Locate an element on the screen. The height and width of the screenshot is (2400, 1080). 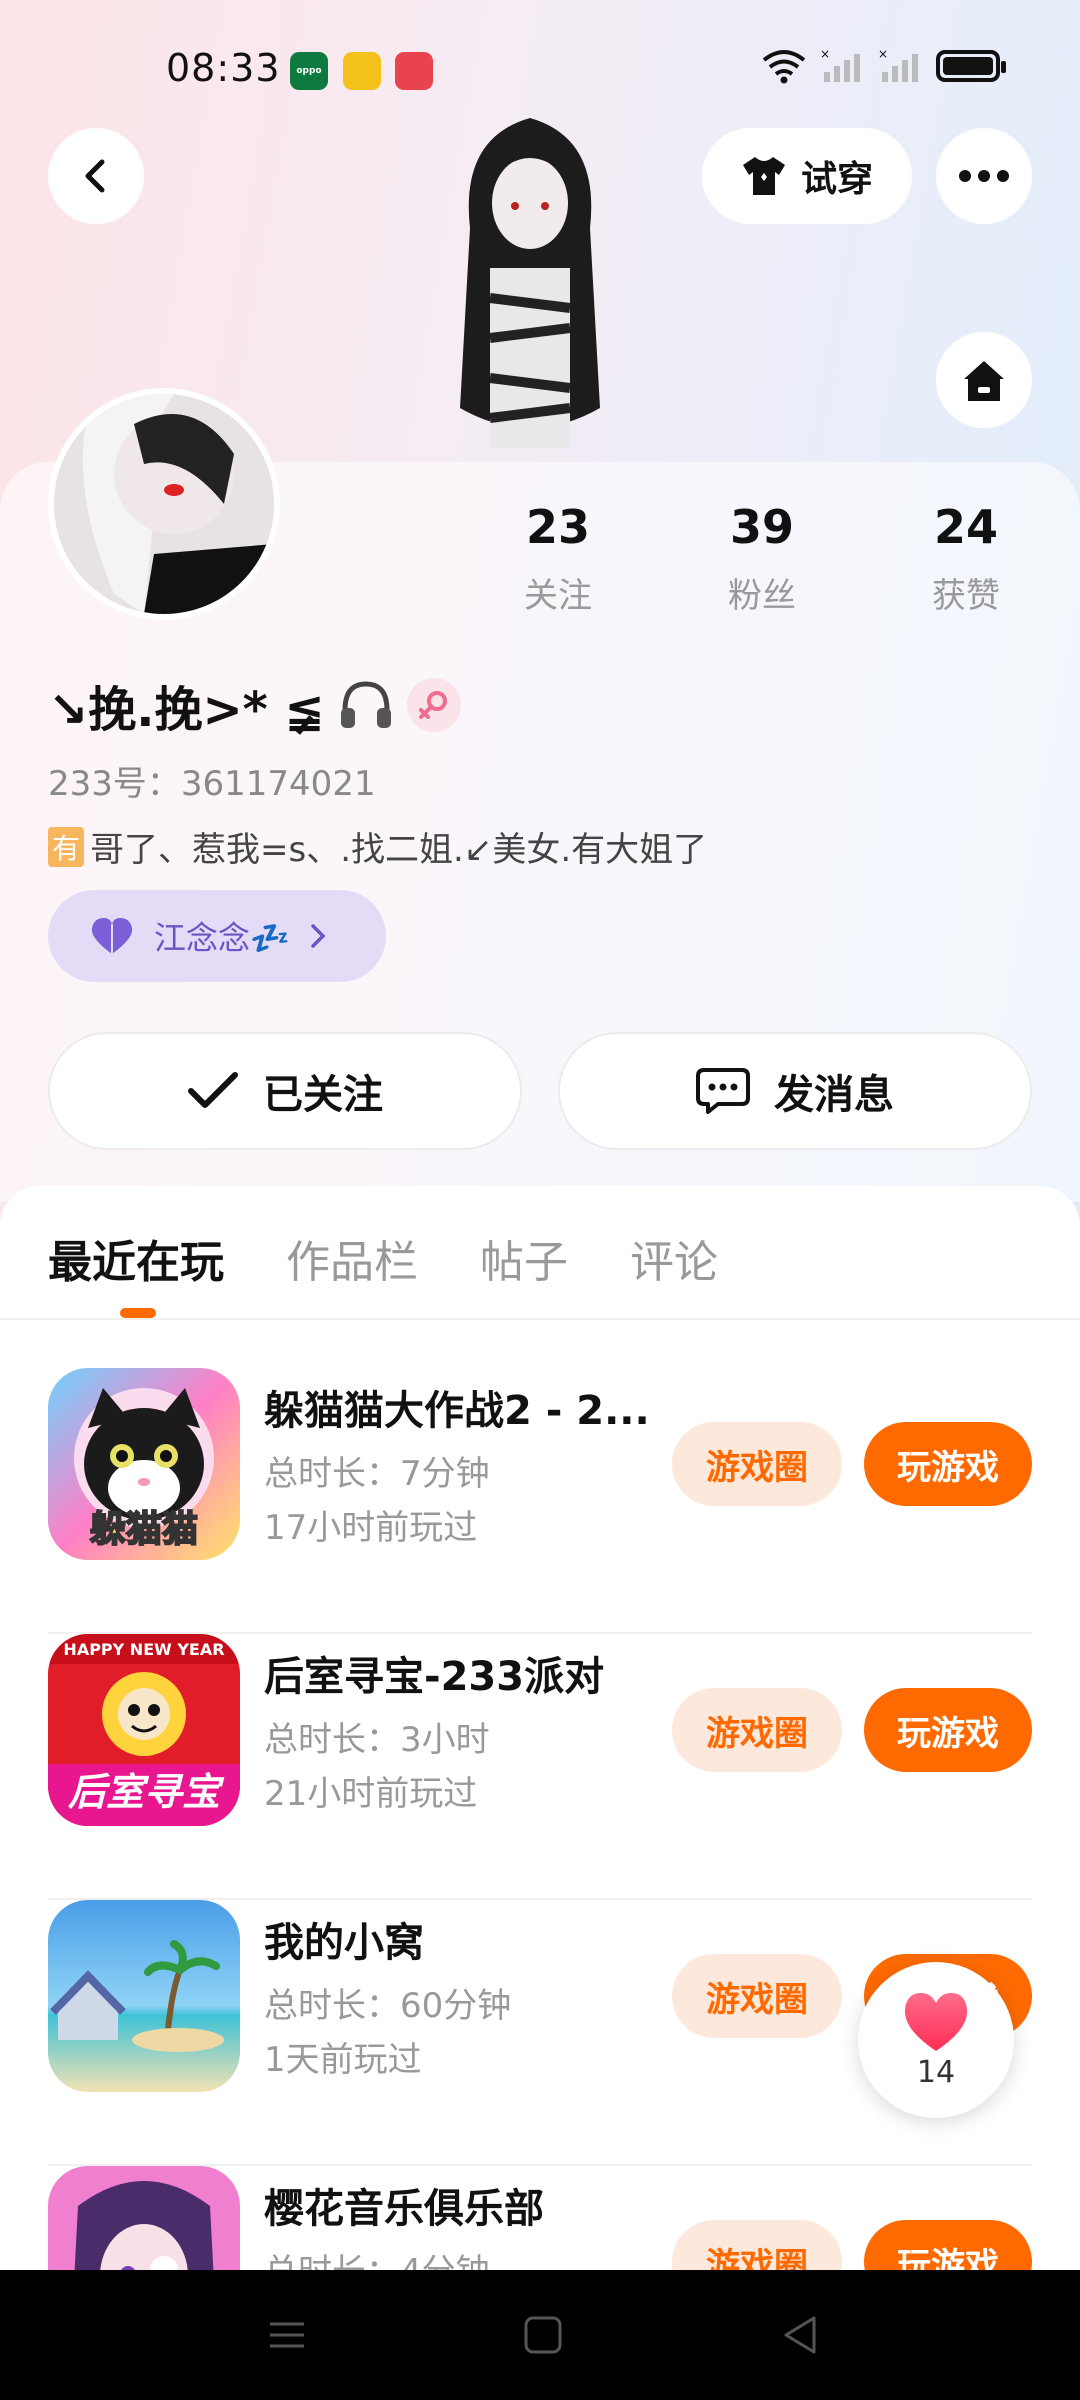
chevron-left-icon is located at coordinates (95, 176).